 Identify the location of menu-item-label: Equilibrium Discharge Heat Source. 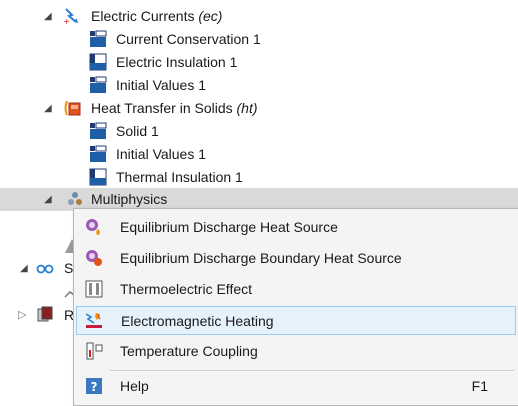
(229, 227).